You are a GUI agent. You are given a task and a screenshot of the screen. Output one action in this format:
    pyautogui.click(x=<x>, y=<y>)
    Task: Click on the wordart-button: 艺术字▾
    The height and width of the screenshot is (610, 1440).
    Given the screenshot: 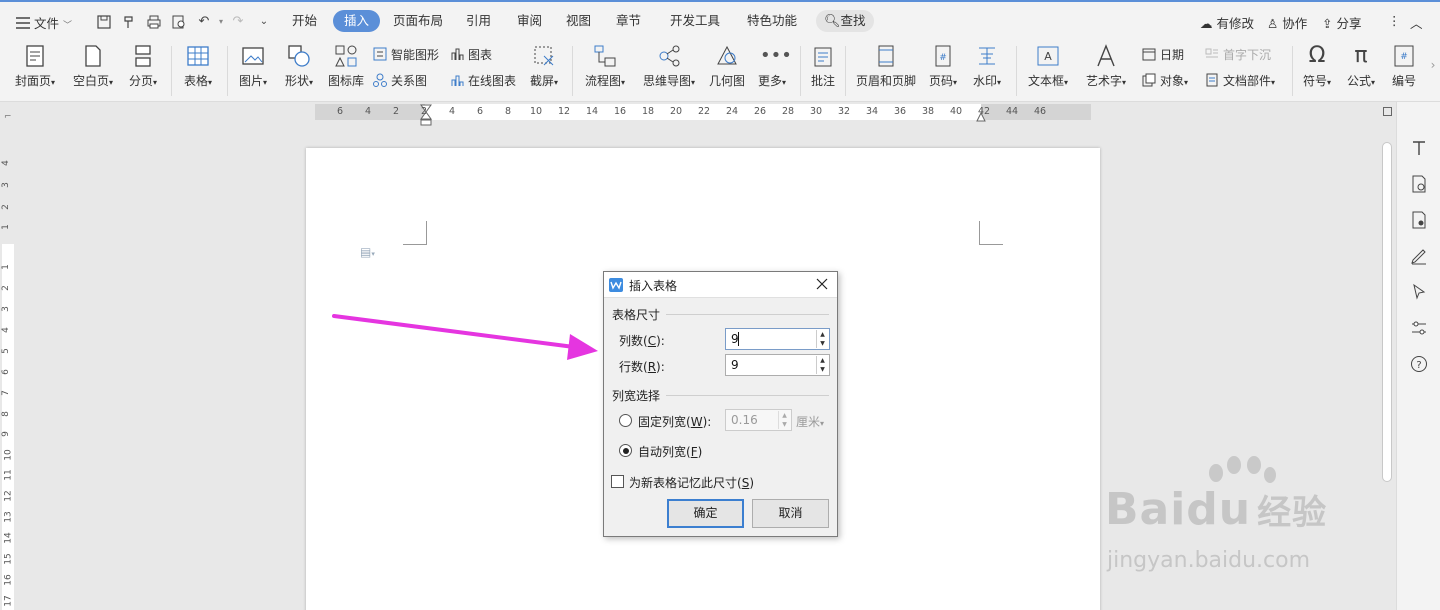 What is the action you would take?
    pyautogui.click(x=1106, y=66)
    